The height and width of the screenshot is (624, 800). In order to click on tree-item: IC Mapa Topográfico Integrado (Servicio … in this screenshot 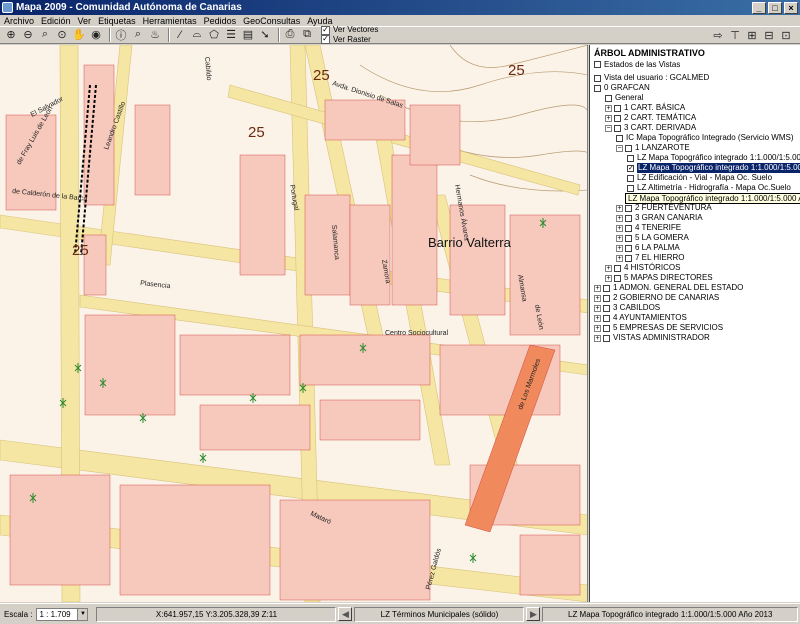, I will do `click(695, 138)`.